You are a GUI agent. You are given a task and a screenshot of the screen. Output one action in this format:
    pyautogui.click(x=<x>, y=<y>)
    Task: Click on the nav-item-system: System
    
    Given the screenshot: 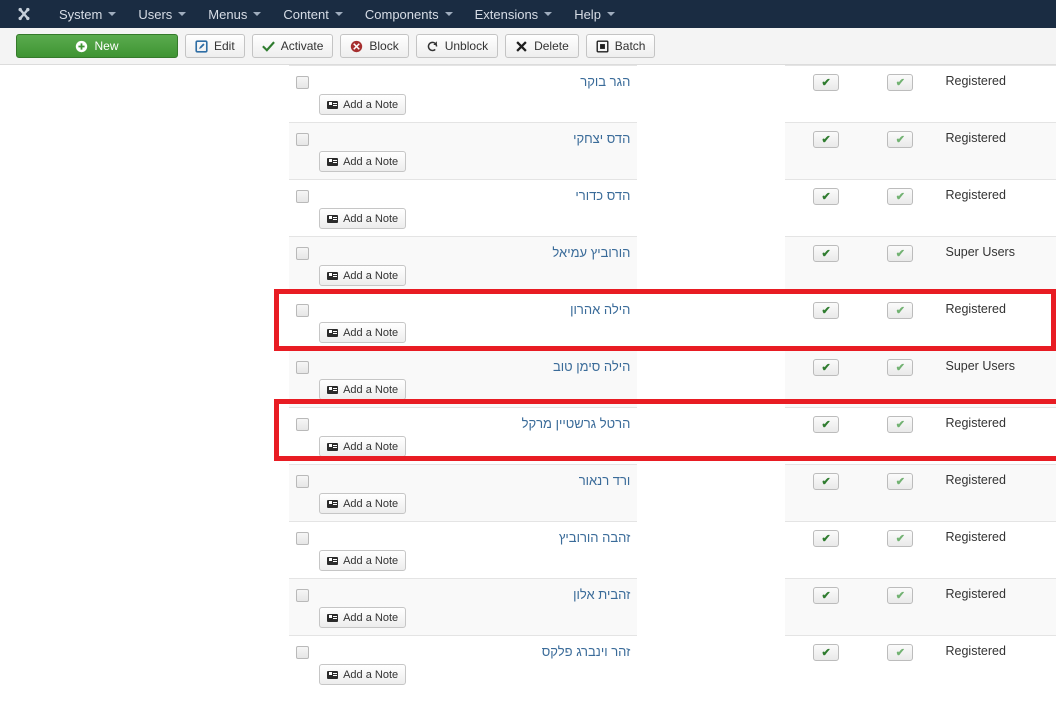 What is the action you would take?
    pyautogui.click(x=87, y=14)
    